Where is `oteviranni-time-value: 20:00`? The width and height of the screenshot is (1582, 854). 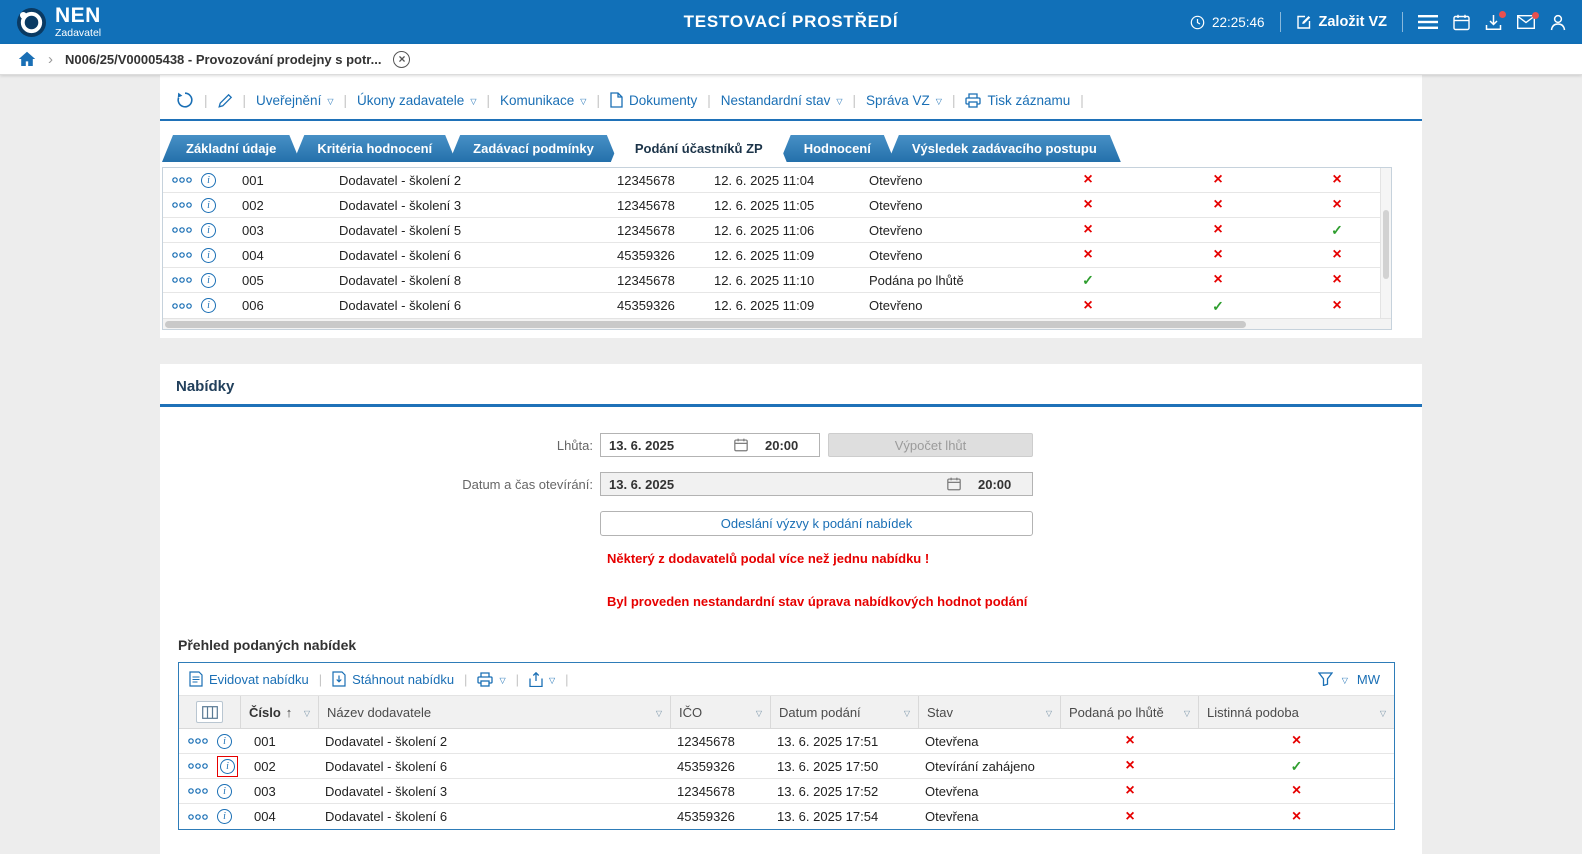 oteviranni-time-value: 20:00 is located at coordinates (999, 484).